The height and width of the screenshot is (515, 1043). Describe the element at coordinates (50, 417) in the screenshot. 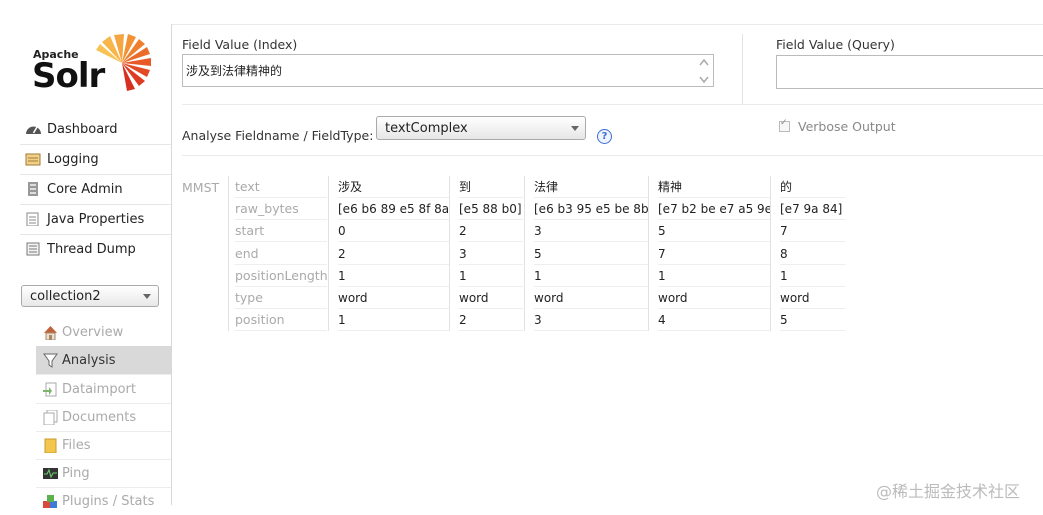

I see `documents-icon` at that location.